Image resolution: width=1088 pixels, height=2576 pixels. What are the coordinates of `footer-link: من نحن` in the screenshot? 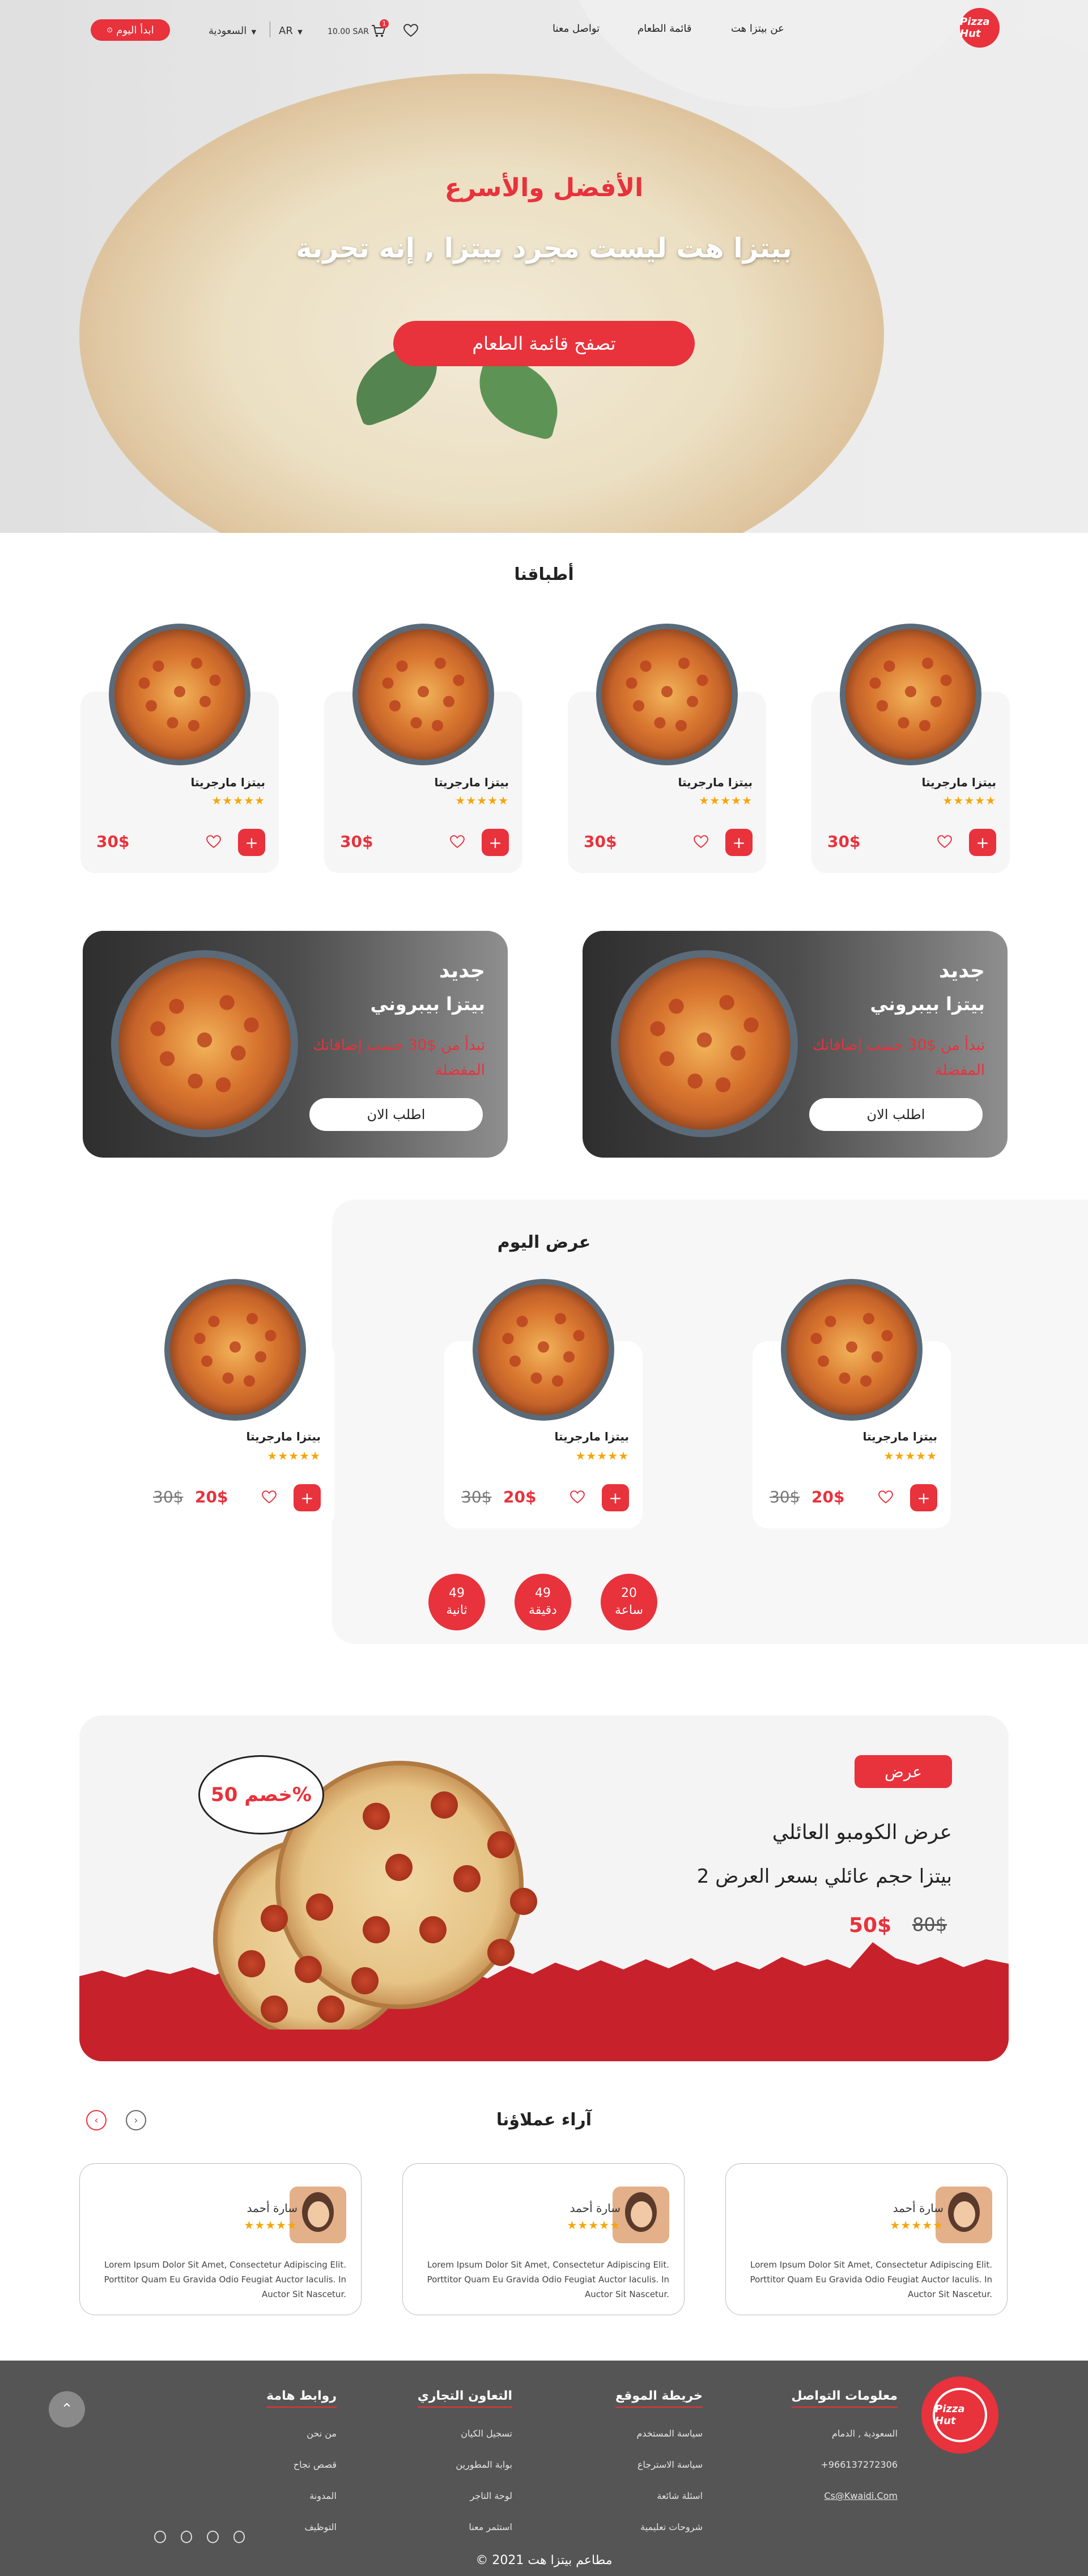 It's located at (301, 2433).